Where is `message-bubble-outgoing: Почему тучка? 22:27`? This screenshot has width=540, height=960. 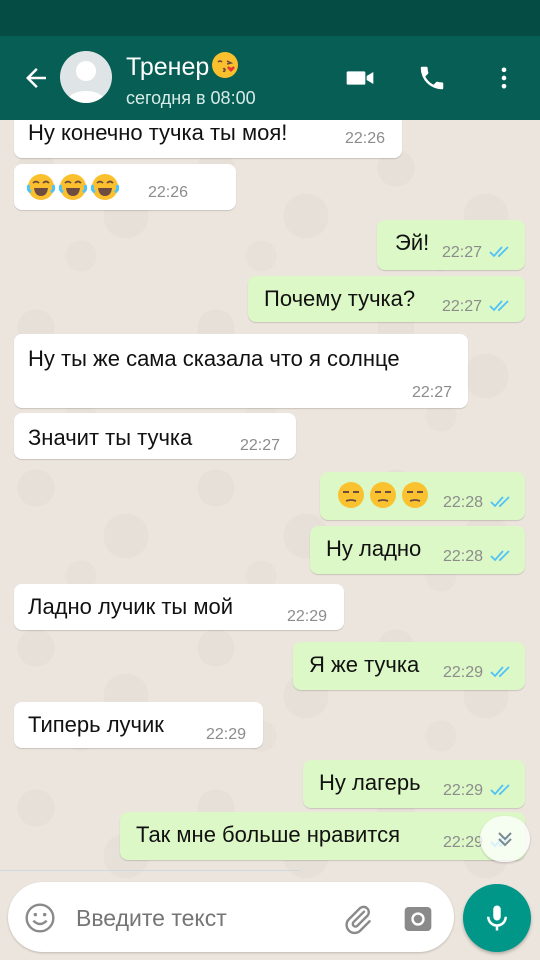 message-bubble-outgoing: Почему тучка? 22:27 is located at coordinates (386, 299).